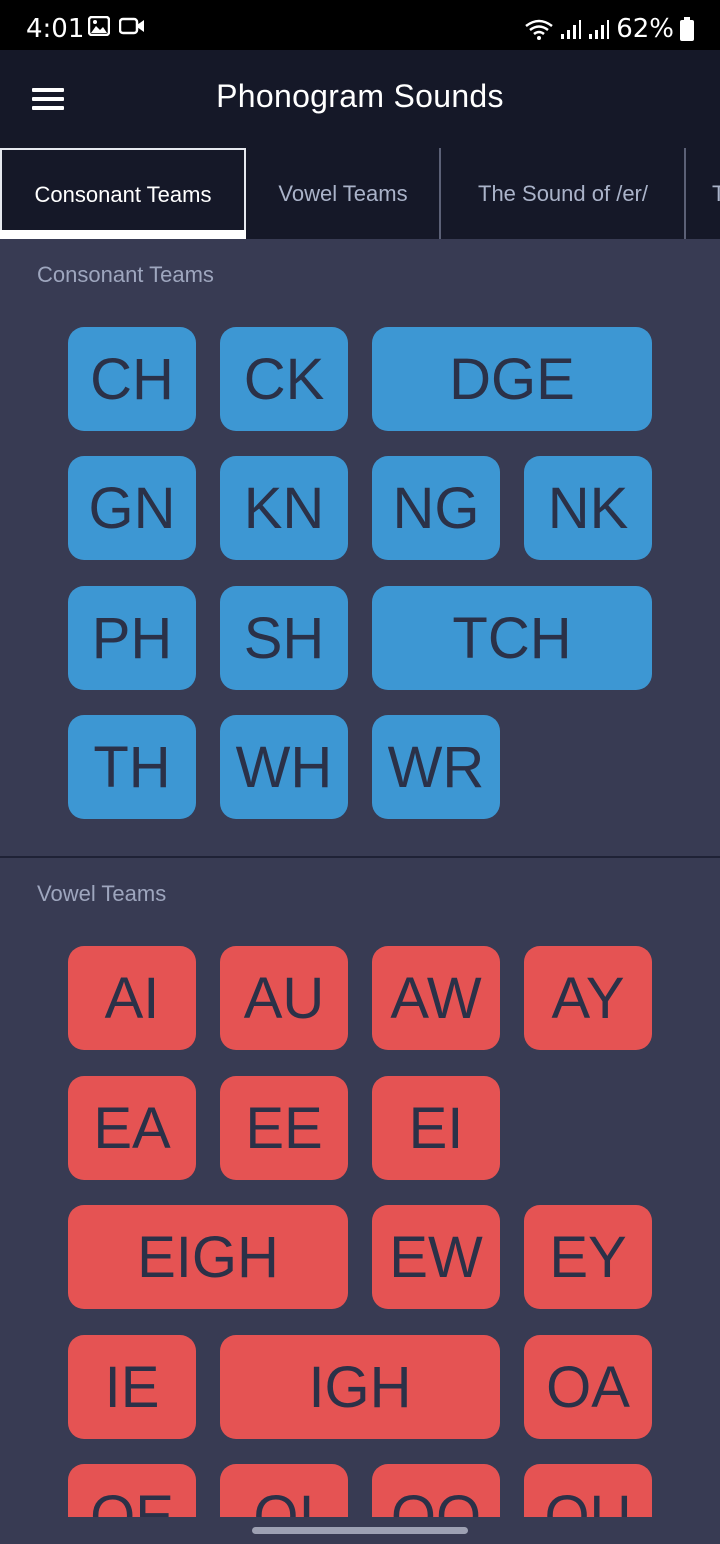 This screenshot has width=720, height=1544. I want to click on tile-ch: CH, so click(132, 379).